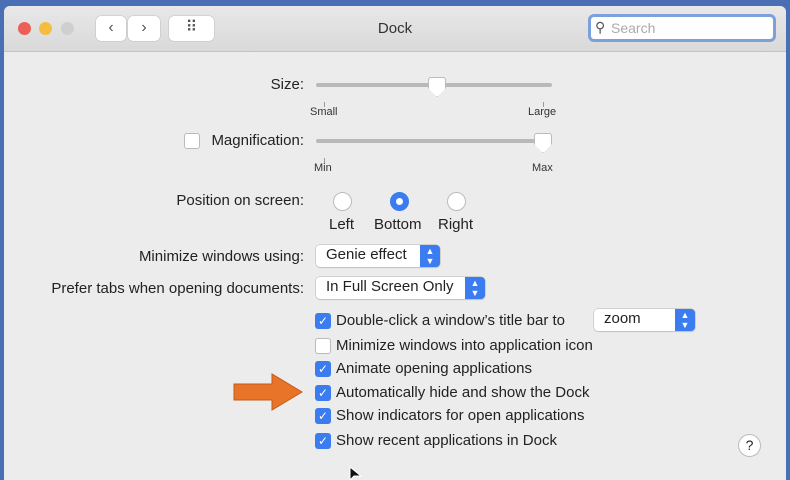 Image resolution: width=790 pixels, height=480 pixels. Describe the element at coordinates (323, 168) in the screenshot. I see `magnification-min-label: Min` at that location.